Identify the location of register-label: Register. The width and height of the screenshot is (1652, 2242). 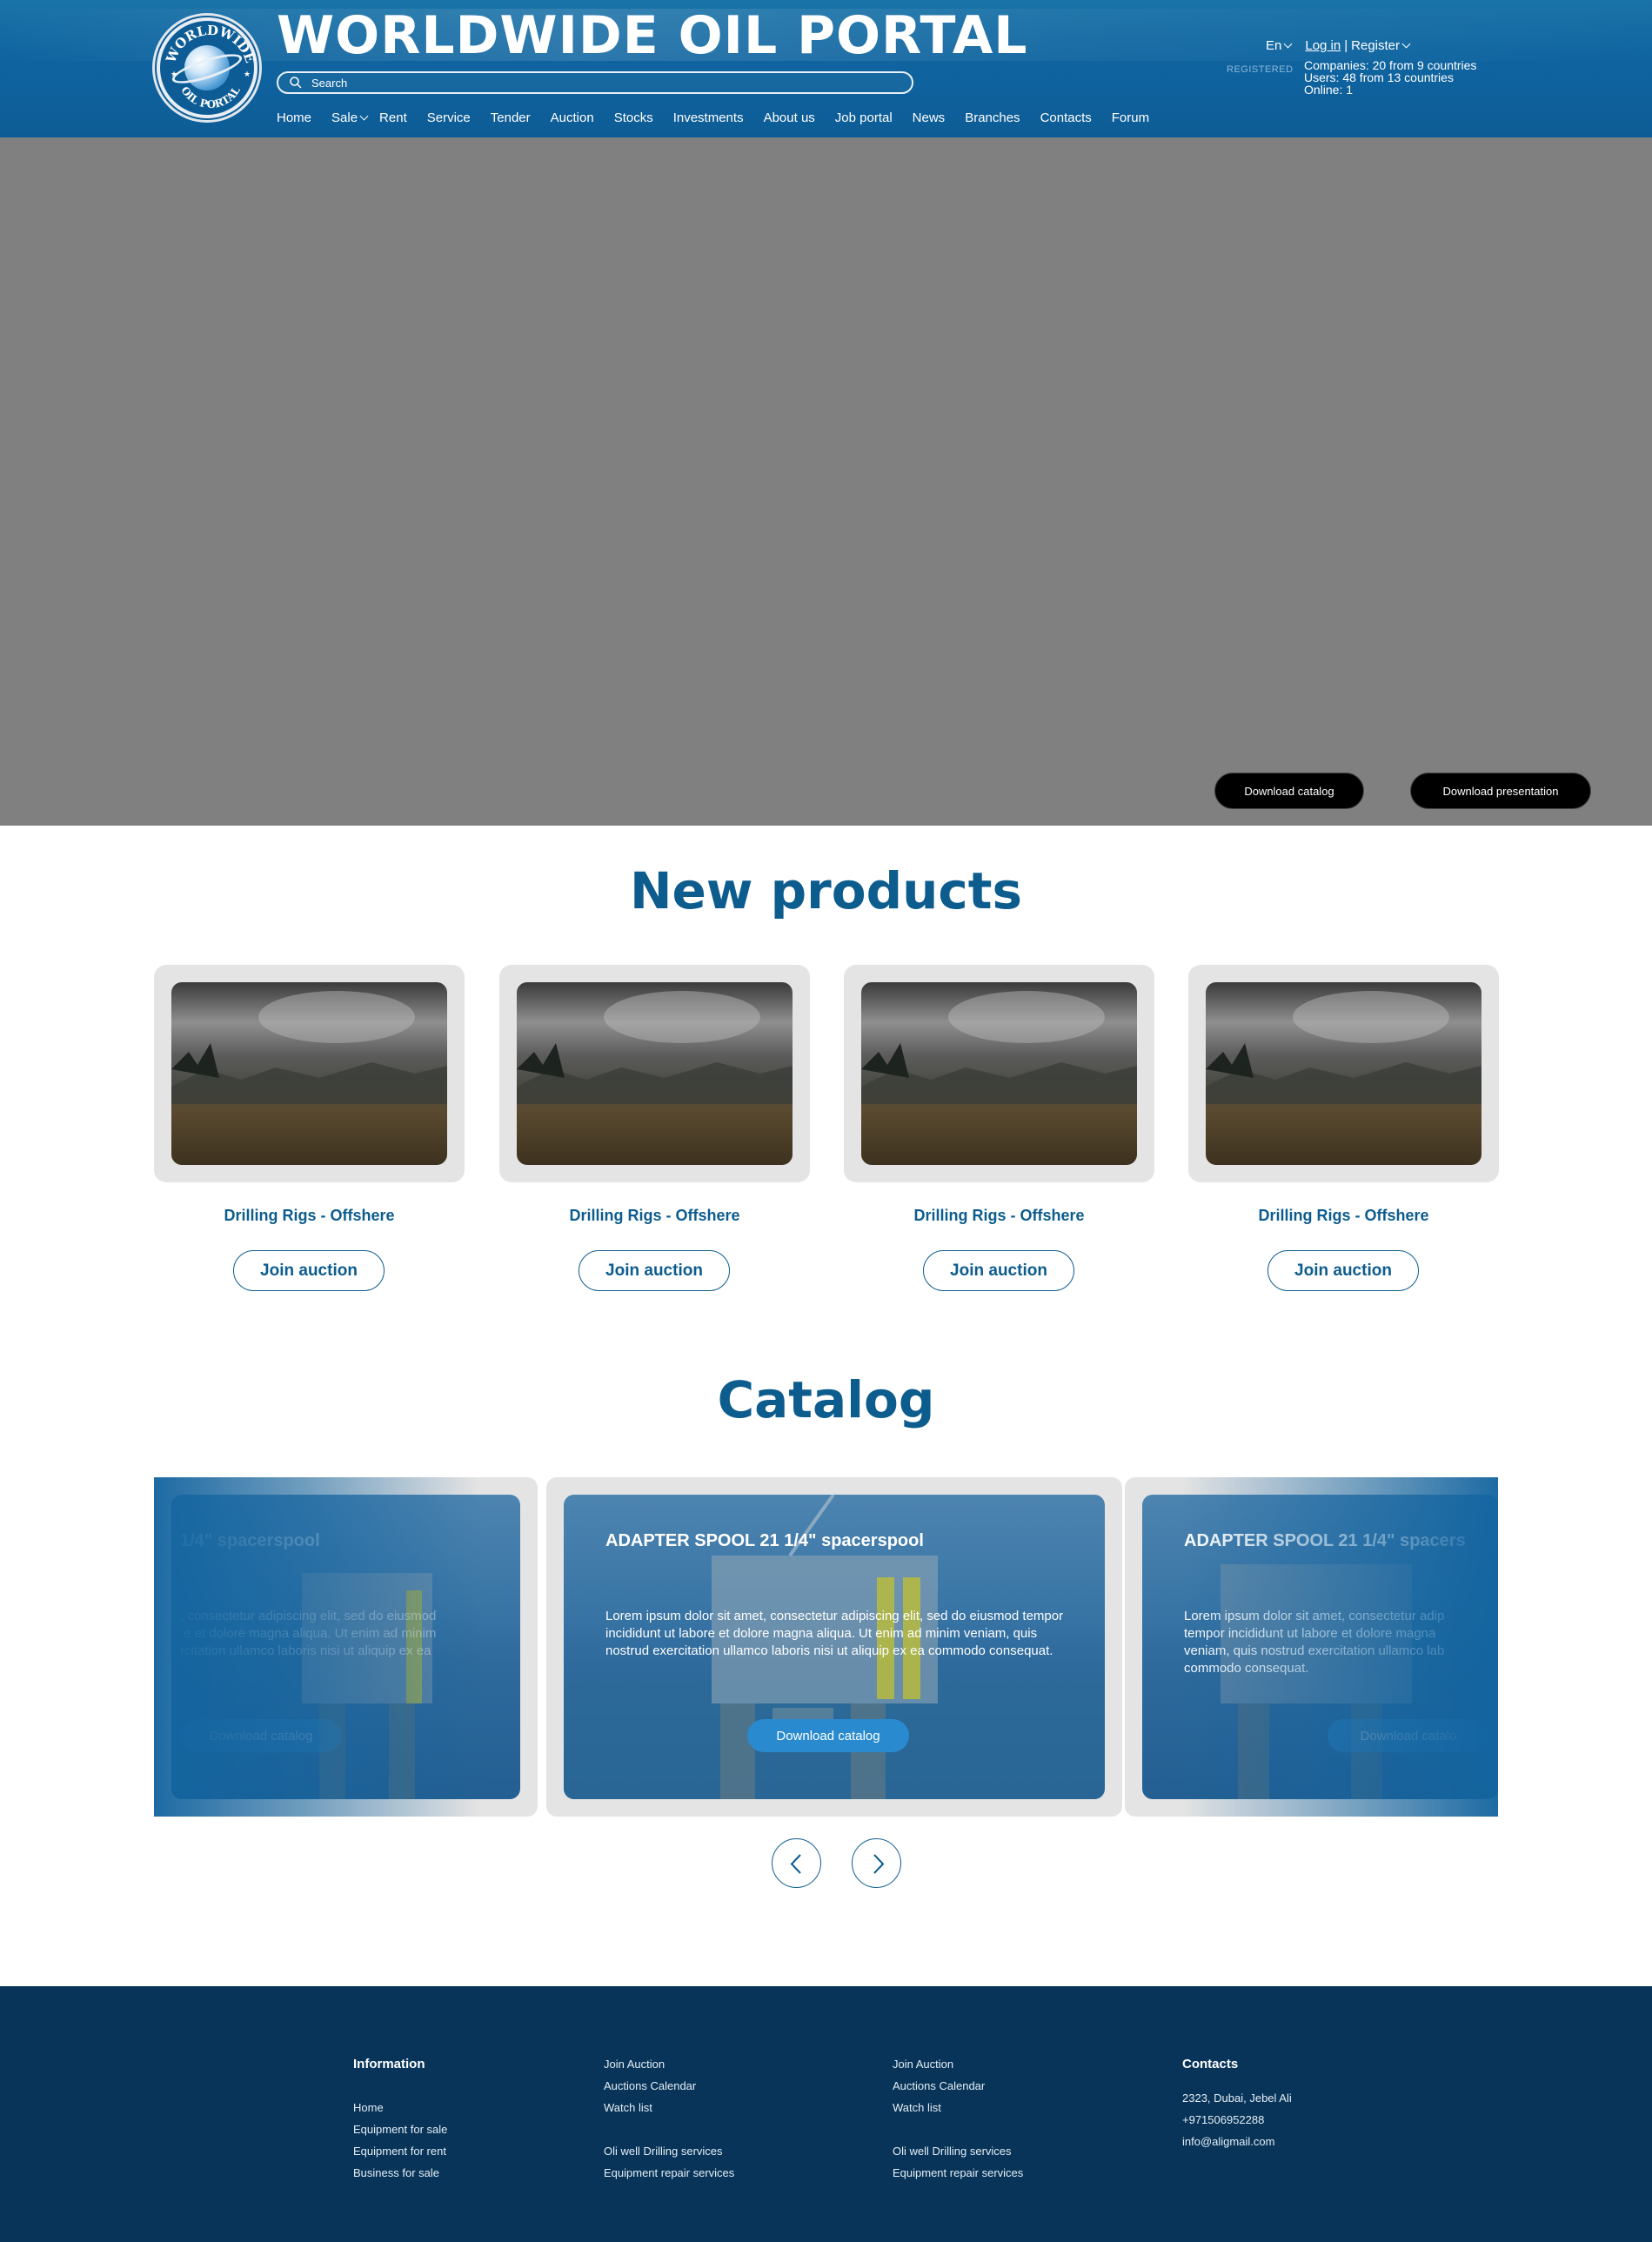
(1375, 46).